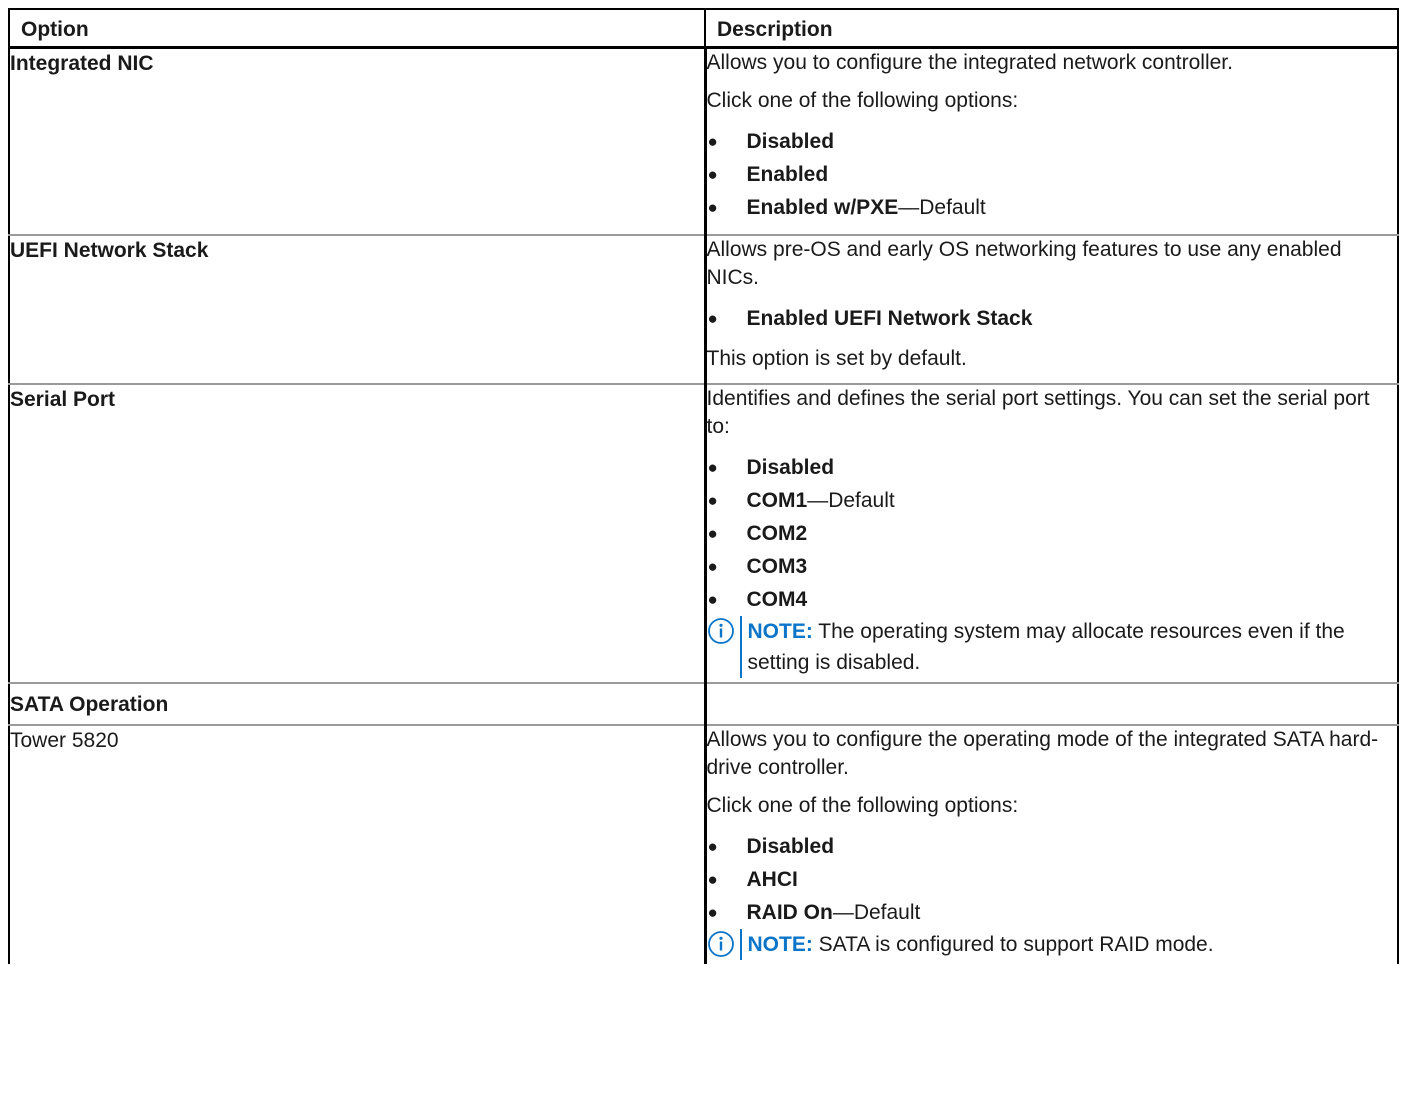 The image size is (1402, 1100). What do you see at coordinates (1052, 207) in the screenshot?
I see `list-item: ● Enabled w/PXE—Default` at bounding box center [1052, 207].